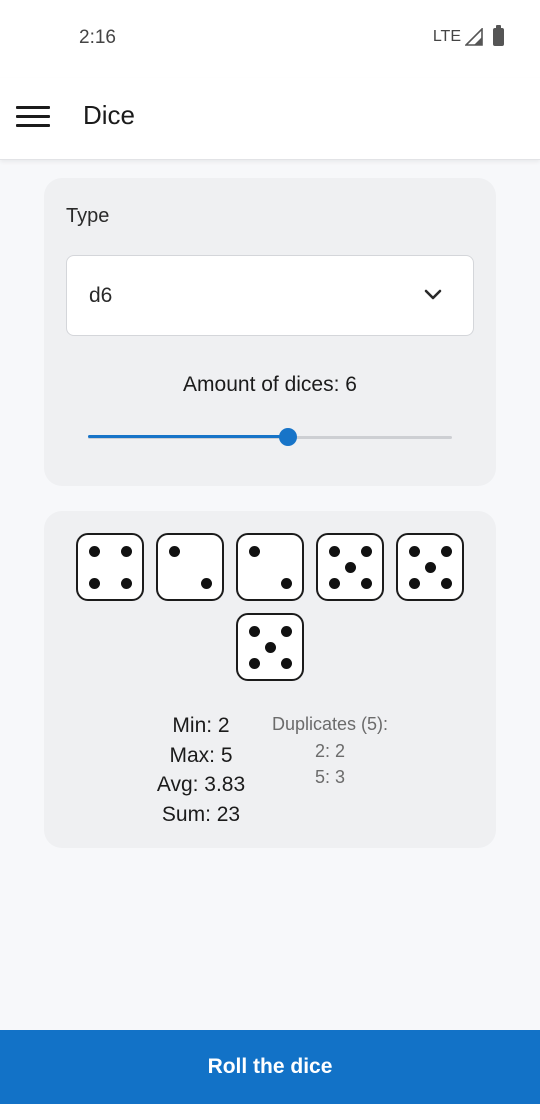 The height and width of the screenshot is (1120, 540). What do you see at coordinates (498, 35) in the screenshot?
I see `battery-icon` at bounding box center [498, 35].